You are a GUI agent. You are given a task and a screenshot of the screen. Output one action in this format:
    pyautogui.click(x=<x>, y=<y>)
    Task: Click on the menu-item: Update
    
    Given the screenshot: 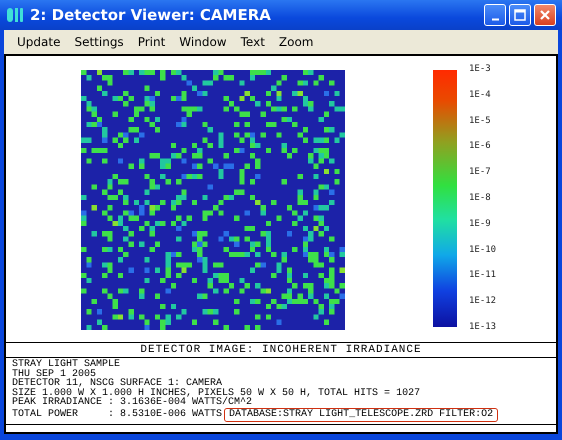 What is the action you would take?
    pyautogui.click(x=39, y=42)
    